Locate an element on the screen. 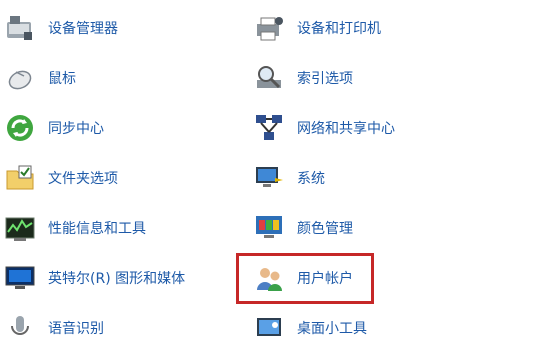  system-icon is located at coordinates (269, 178).